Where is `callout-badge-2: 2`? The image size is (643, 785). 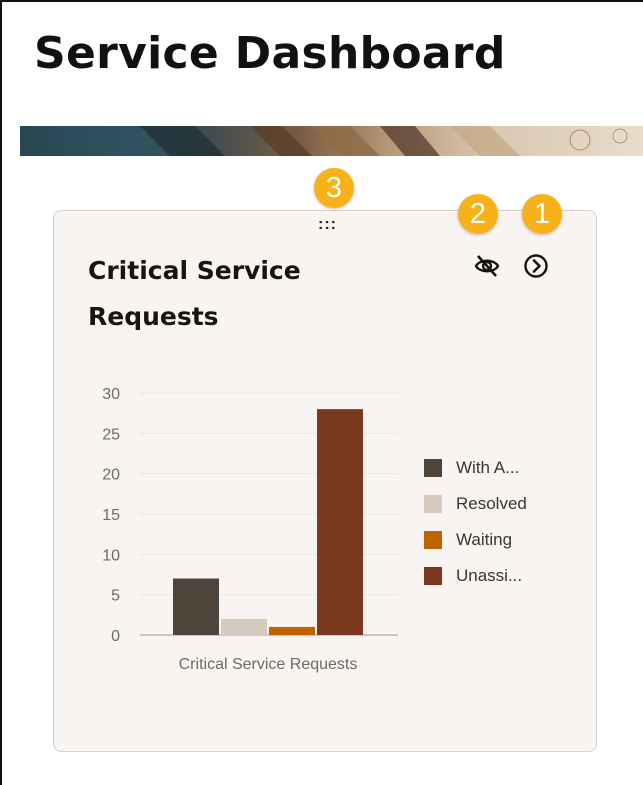
callout-badge-2: 2 is located at coordinates (478, 214).